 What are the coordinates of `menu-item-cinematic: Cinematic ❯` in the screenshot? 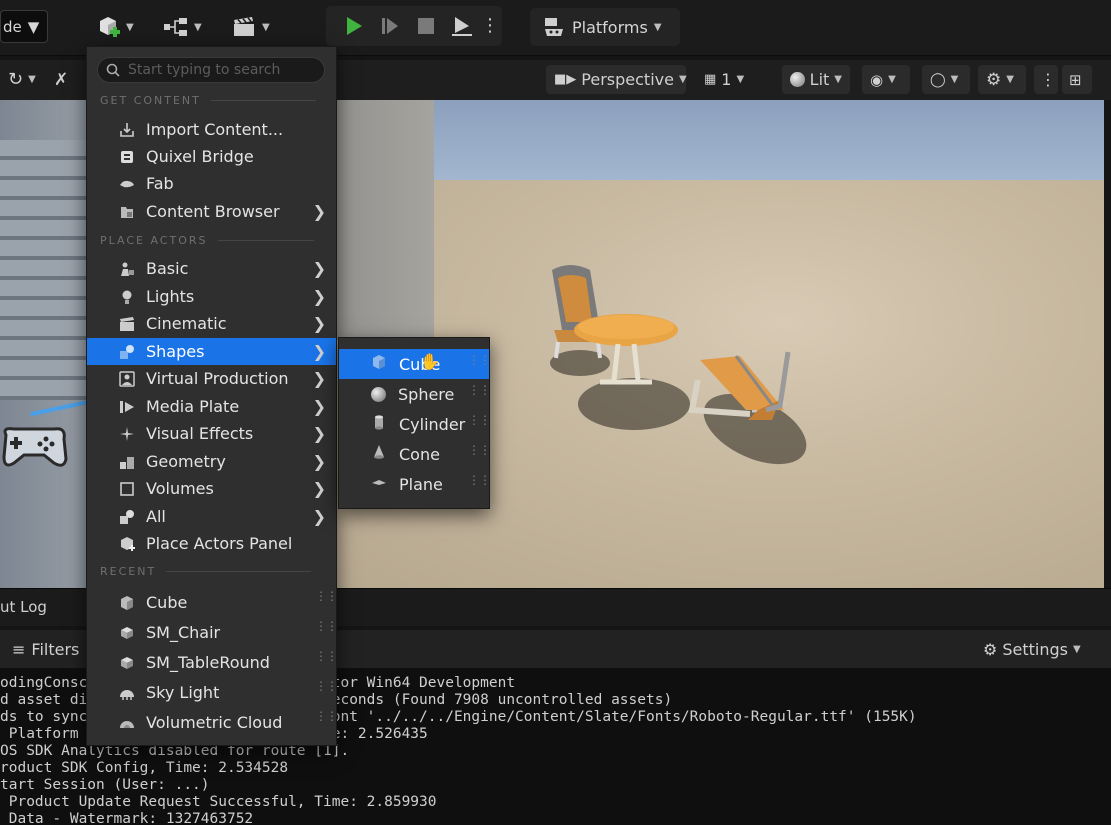 It's located at (211, 323).